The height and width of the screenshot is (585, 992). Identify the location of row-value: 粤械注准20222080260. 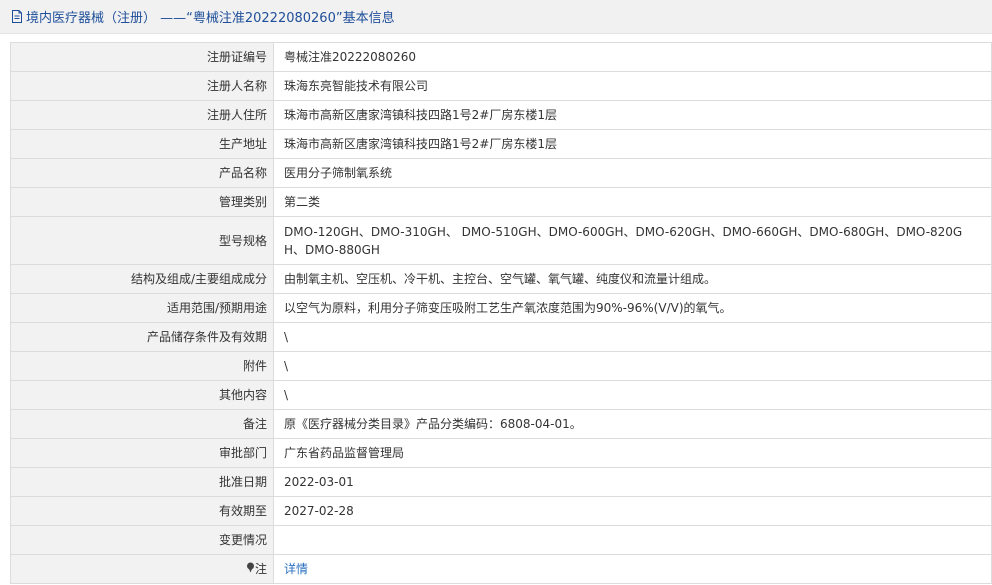
(632, 57).